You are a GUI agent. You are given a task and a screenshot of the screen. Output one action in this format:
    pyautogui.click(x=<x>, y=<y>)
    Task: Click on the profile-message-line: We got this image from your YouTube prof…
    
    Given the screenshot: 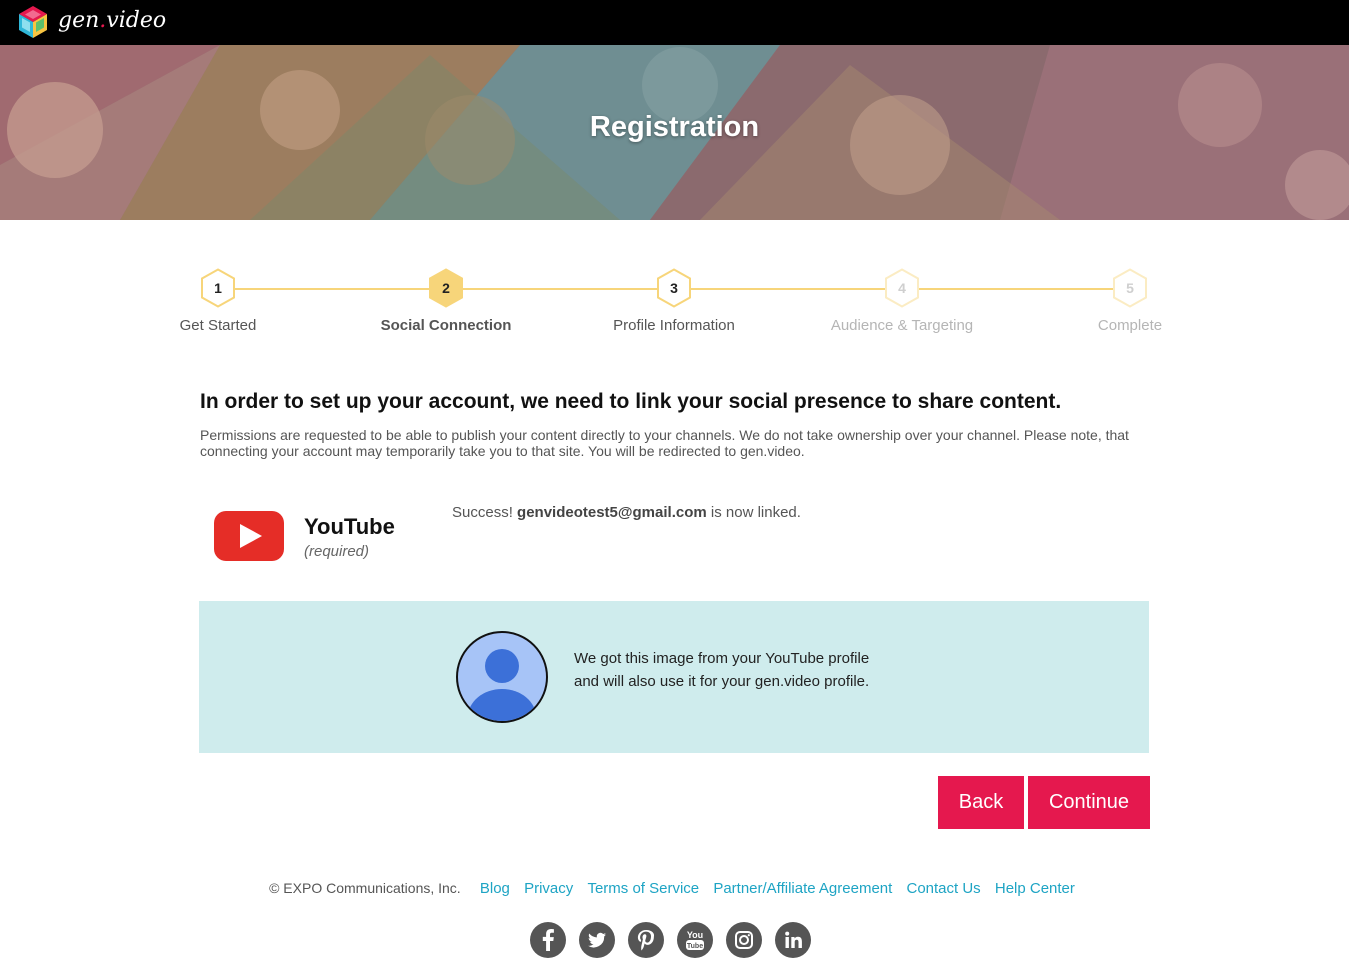 What is the action you would take?
    pyautogui.click(x=722, y=658)
    